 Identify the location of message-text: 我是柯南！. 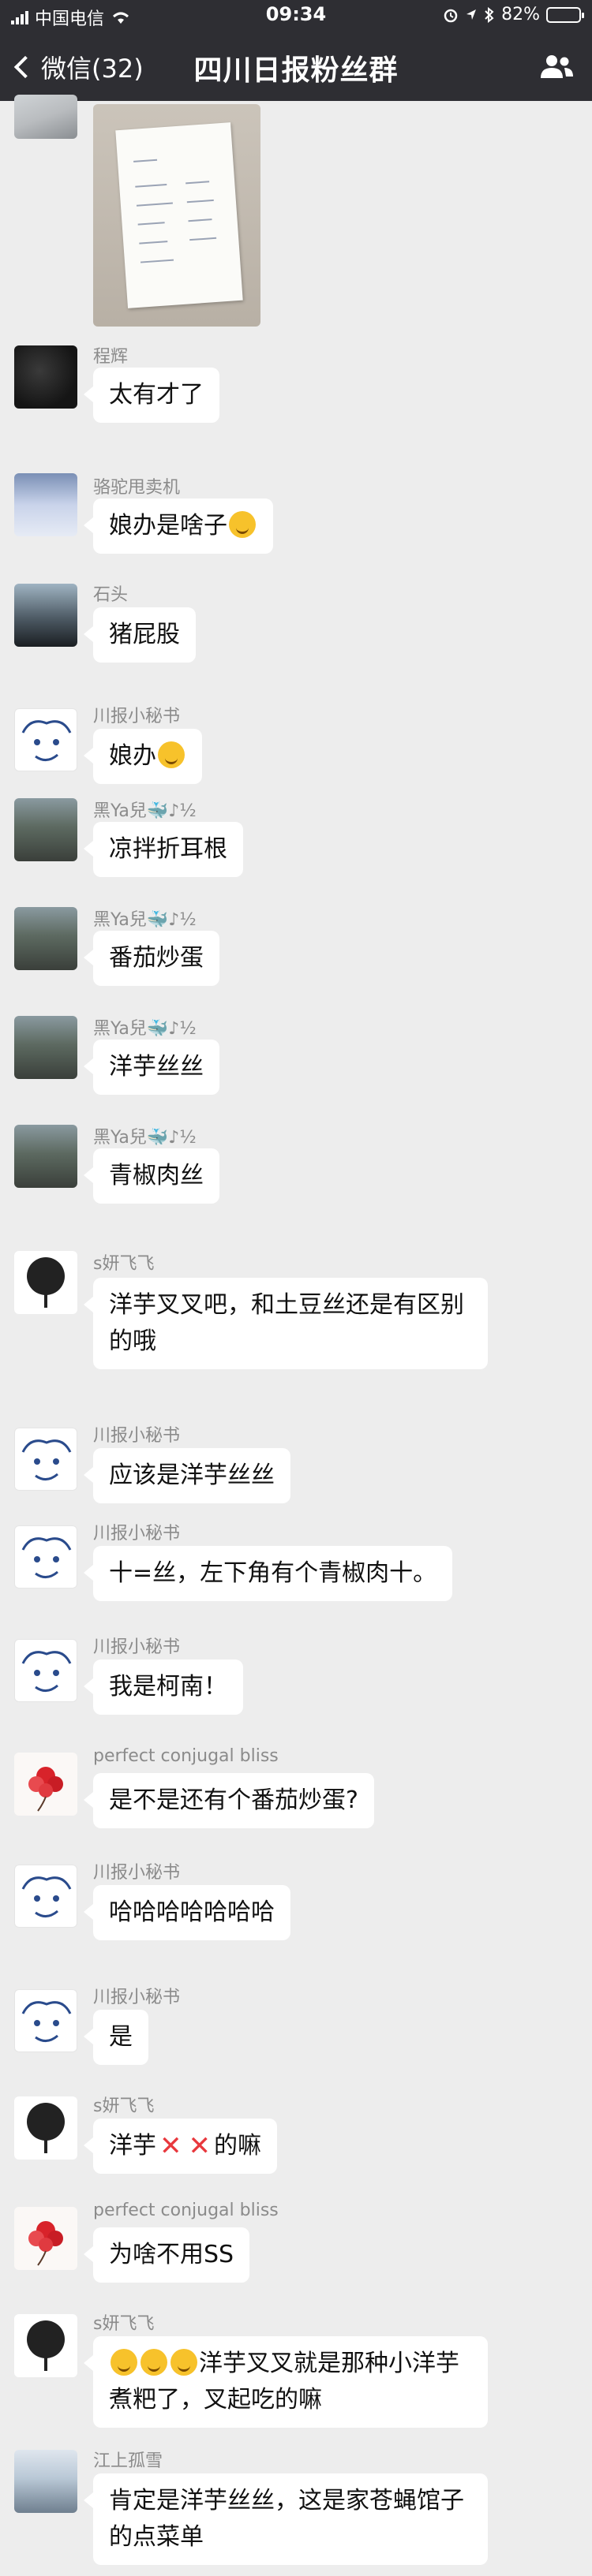
(168, 1687).